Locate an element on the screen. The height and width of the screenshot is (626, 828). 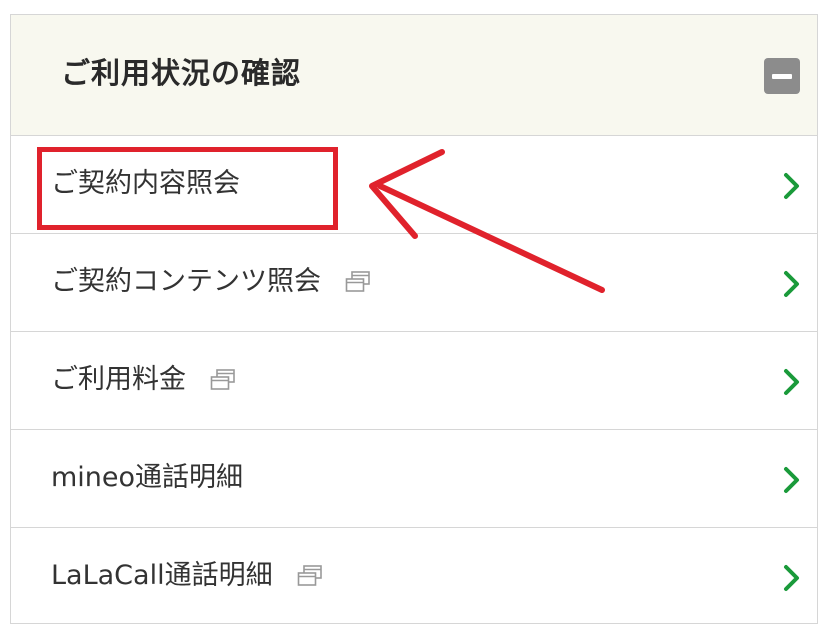
menu-item-label: LaLaCall通話明細 is located at coordinates (162, 575).